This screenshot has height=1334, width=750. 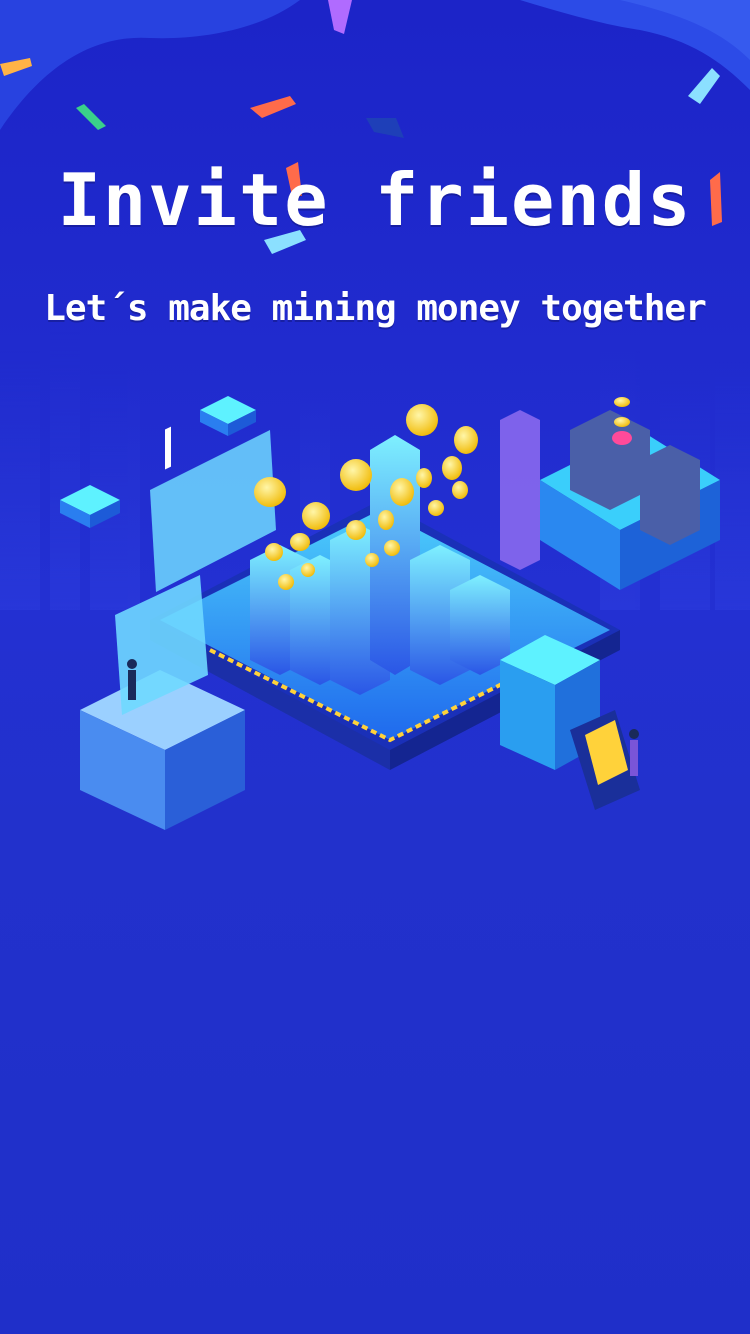 I want to click on page-subtitle: Let´s make mining money together, so click(x=375, y=308).